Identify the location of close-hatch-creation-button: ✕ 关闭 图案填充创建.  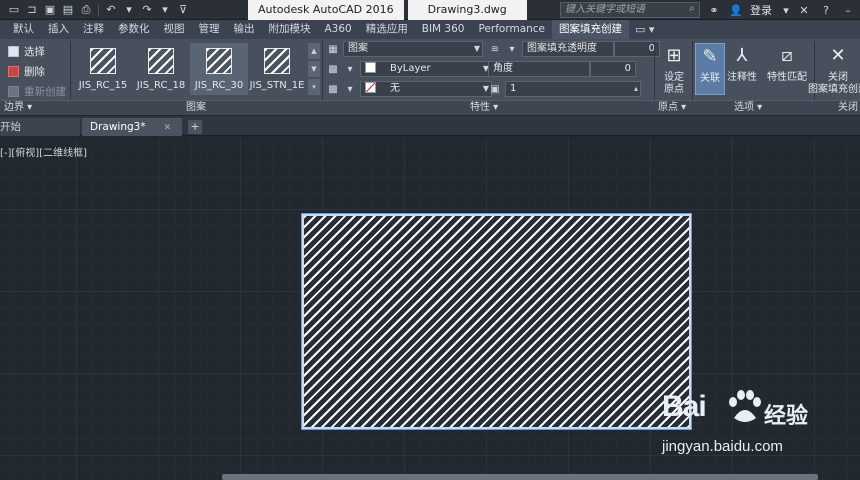
(834, 69).